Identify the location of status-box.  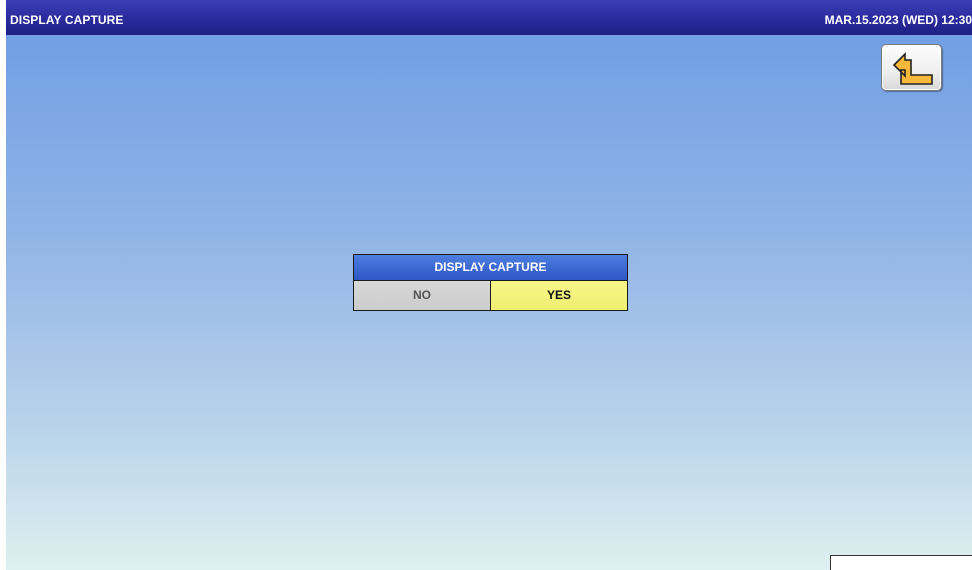
(901, 562).